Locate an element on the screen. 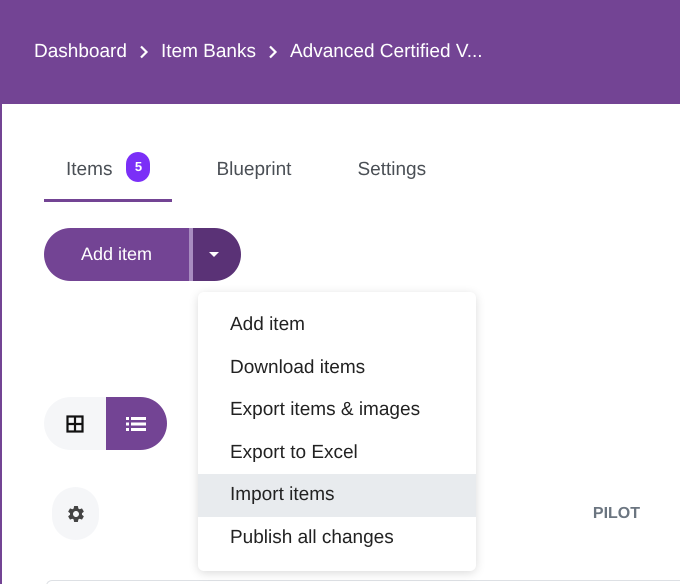  tab: Settings is located at coordinates (391, 179).